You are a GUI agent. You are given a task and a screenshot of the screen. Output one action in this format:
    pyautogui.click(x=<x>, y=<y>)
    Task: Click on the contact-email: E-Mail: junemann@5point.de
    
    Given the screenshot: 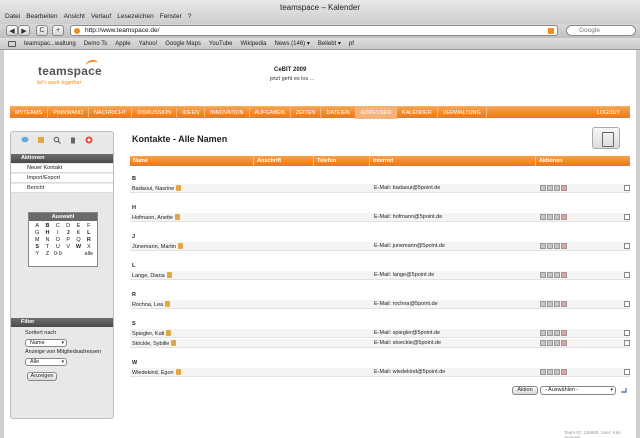 What is the action you would take?
    pyautogui.click(x=409, y=246)
    